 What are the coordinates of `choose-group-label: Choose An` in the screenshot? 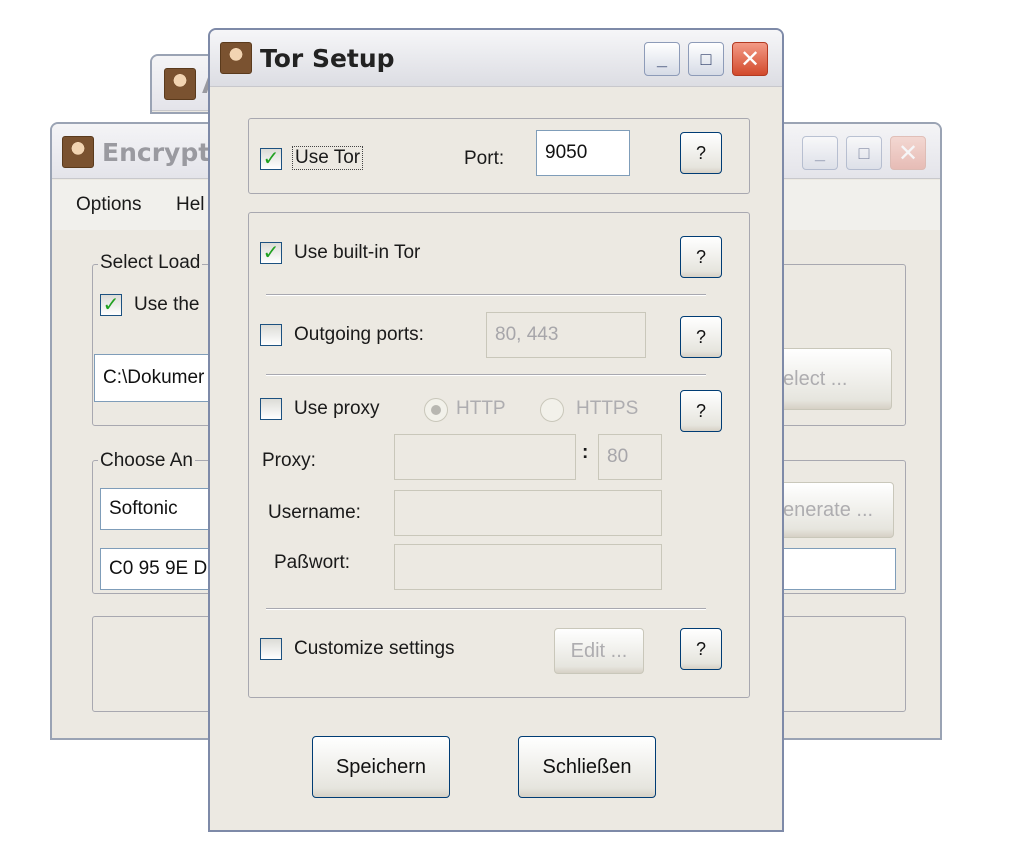 It's located at (146, 461).